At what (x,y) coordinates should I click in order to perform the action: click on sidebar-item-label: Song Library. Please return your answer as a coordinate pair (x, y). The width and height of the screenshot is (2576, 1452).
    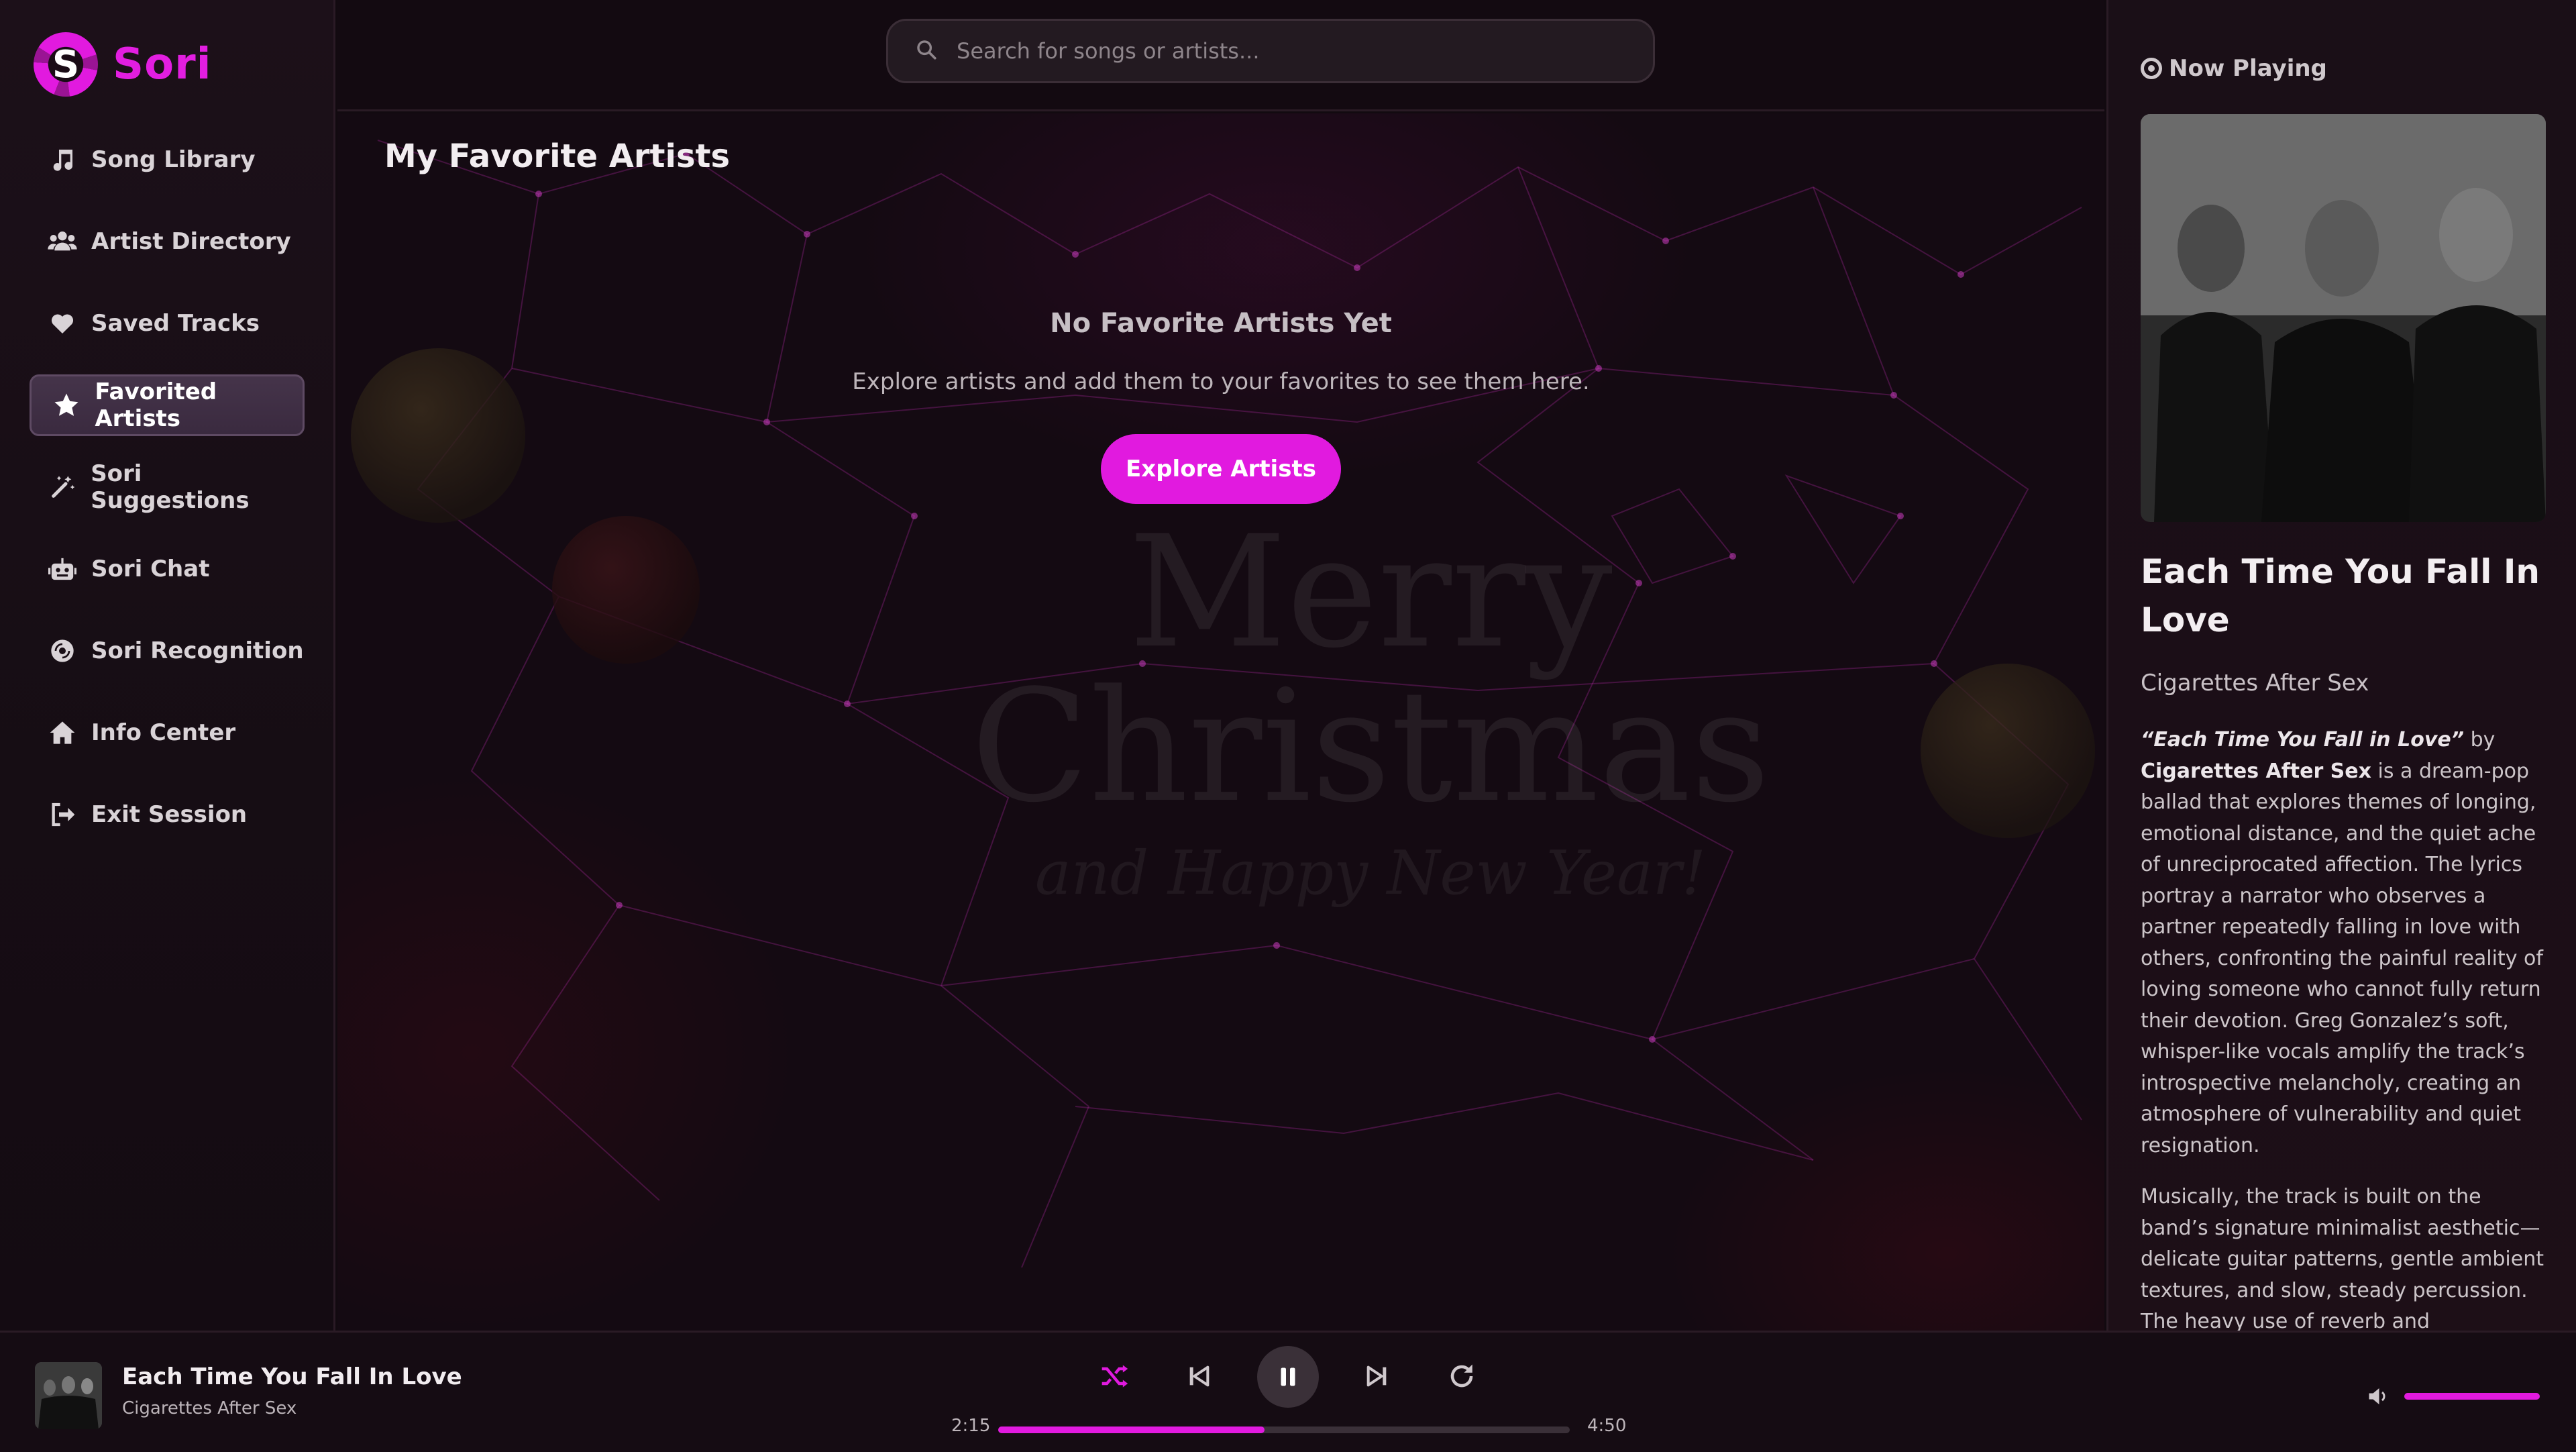
    Looking at the image, I should click on (173, 160).